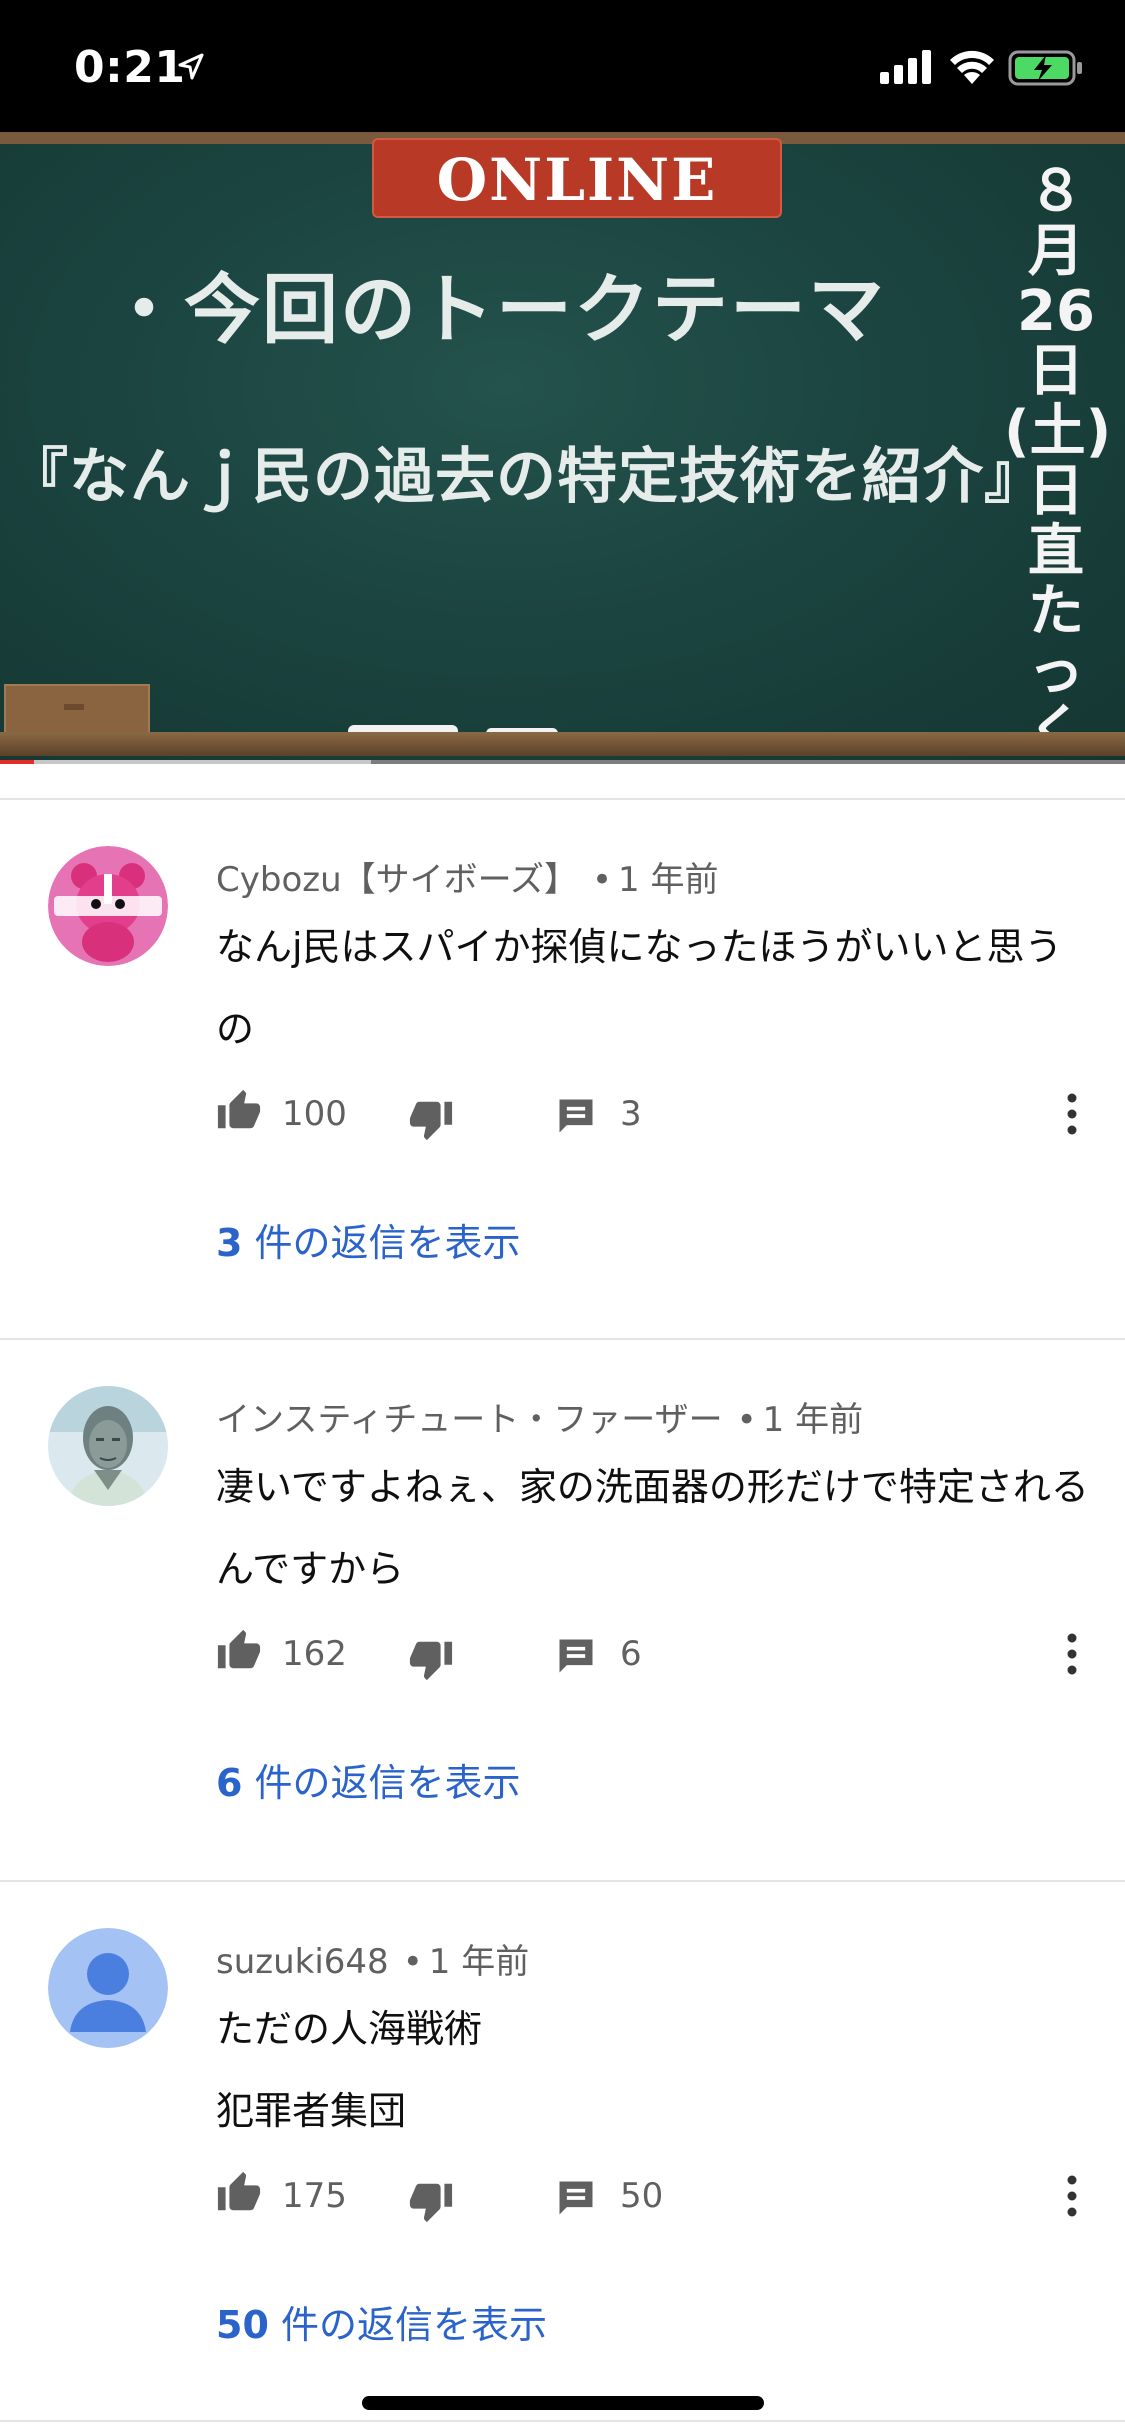 This screenshot has height=2436, width=1125. I want to click on comment-text: 凄いですよねぇ、家の洗面器の形だけで特定されるんですから, so click(652, 1528).